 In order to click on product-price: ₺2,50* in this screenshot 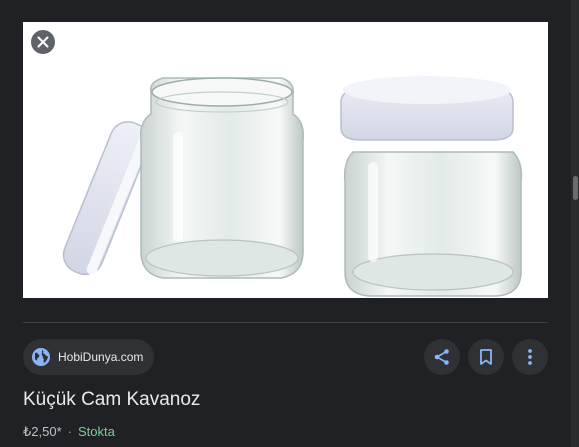, I will do `click(42, 431)`.